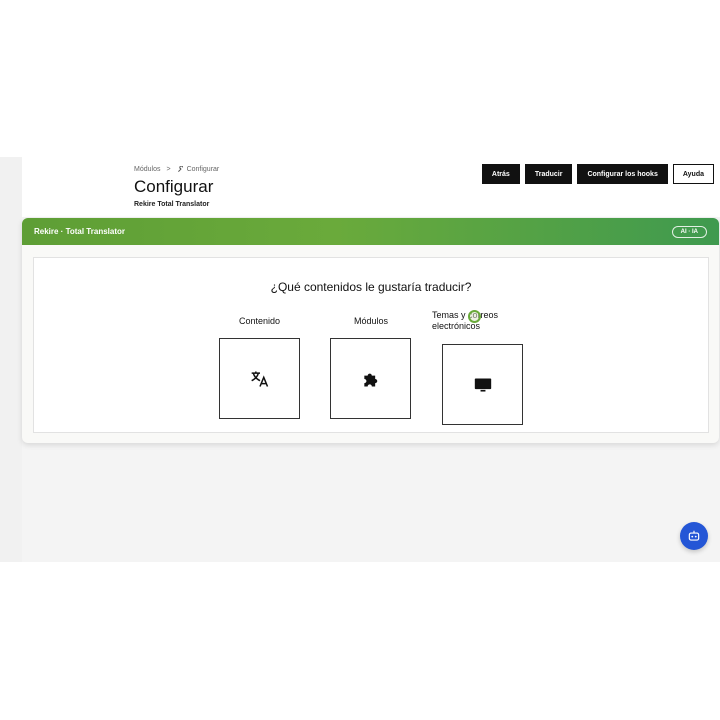  I want to click on ai-badge: AI · IA, so click(689, 231).